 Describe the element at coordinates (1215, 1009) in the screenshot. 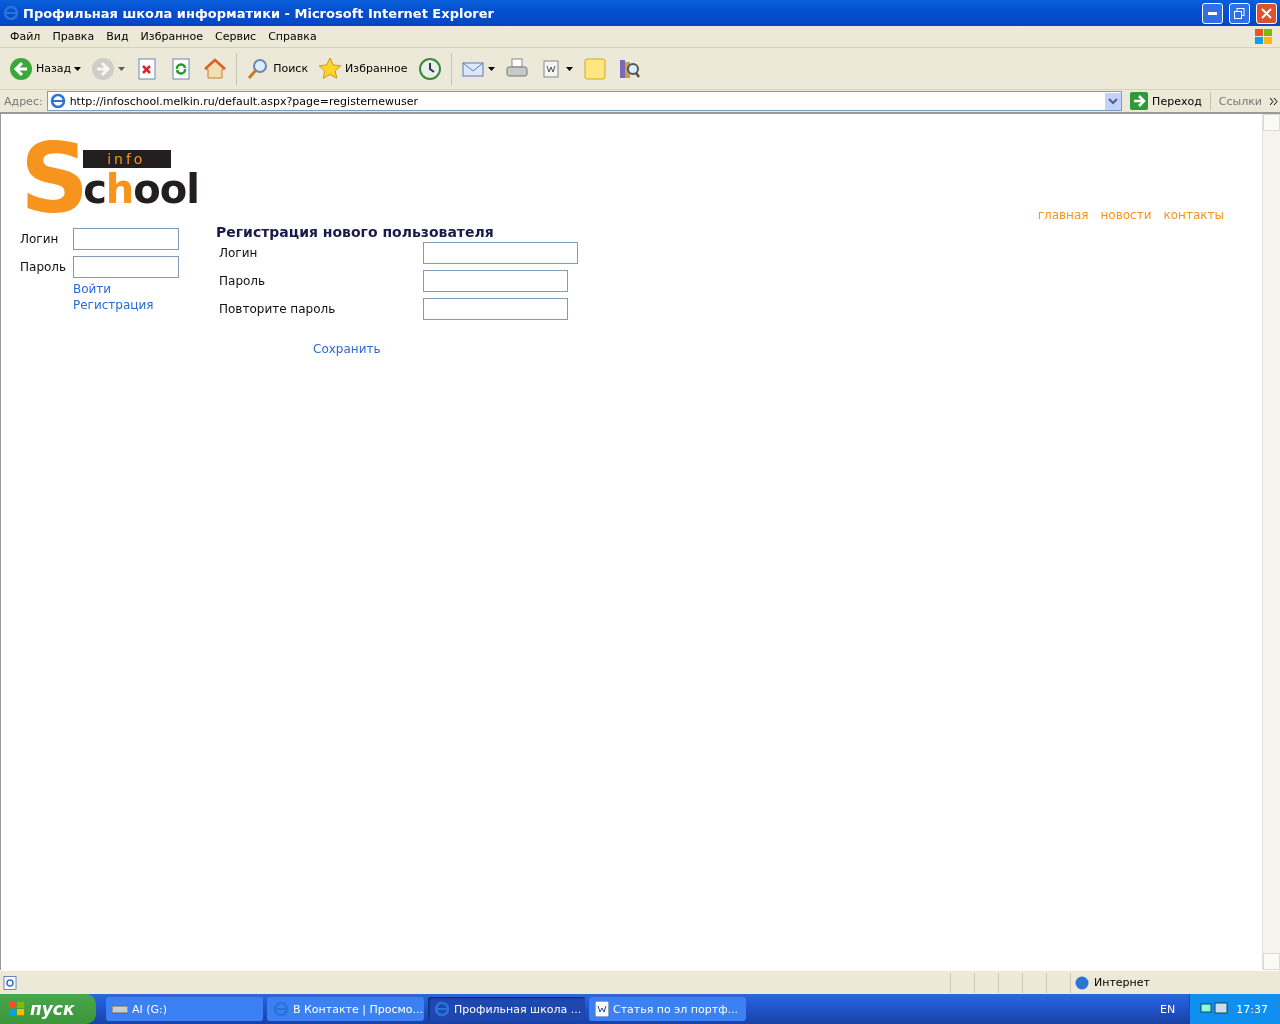

I see `network-icon` at that location.